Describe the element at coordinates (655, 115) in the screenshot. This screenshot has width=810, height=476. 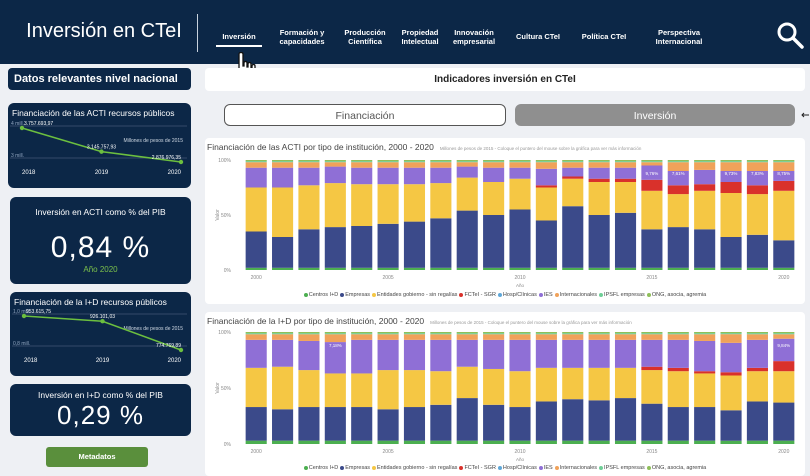
I see `tab-inversion: Inversión` at that location.